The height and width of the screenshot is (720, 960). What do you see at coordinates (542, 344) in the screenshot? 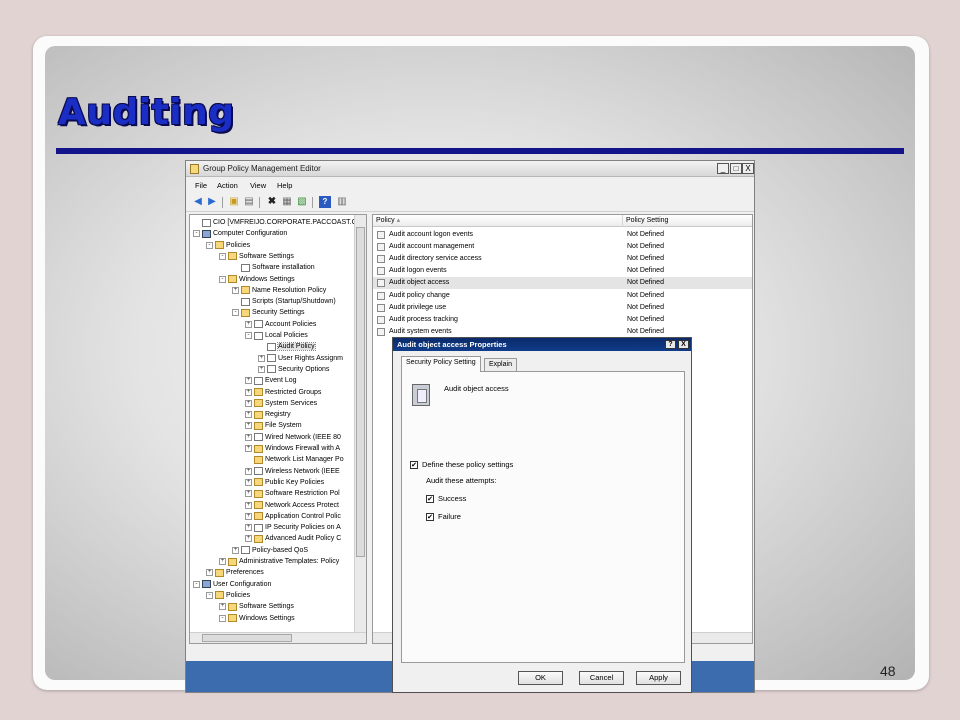
I see `dialog-titlebar: Audit object access Properties ? X` at bounding box center [542, 344].